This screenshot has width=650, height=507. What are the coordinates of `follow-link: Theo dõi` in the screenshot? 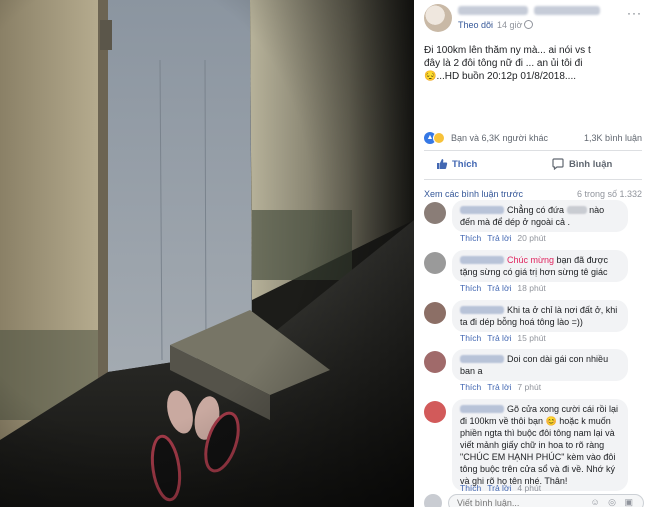 It's located at (475, 25).